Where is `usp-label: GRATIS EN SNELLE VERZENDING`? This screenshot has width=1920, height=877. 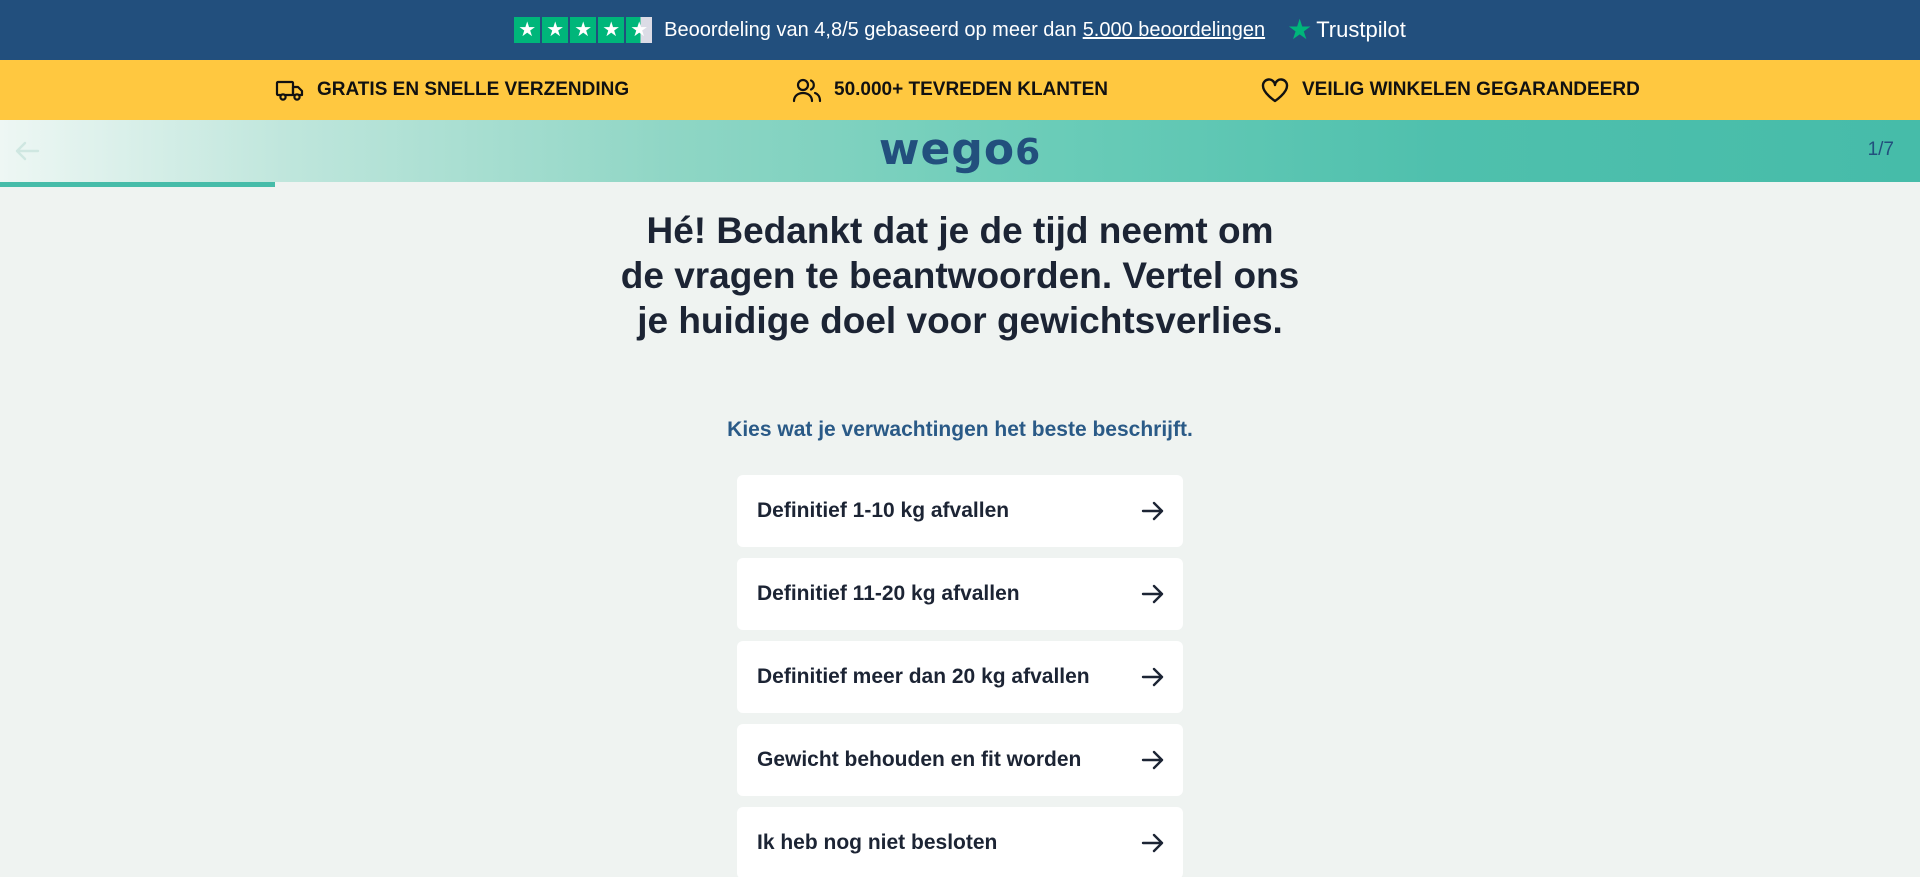 usp-label: GRATIS EN SNELLE VERZENDING is located at coordinates (473, 89).